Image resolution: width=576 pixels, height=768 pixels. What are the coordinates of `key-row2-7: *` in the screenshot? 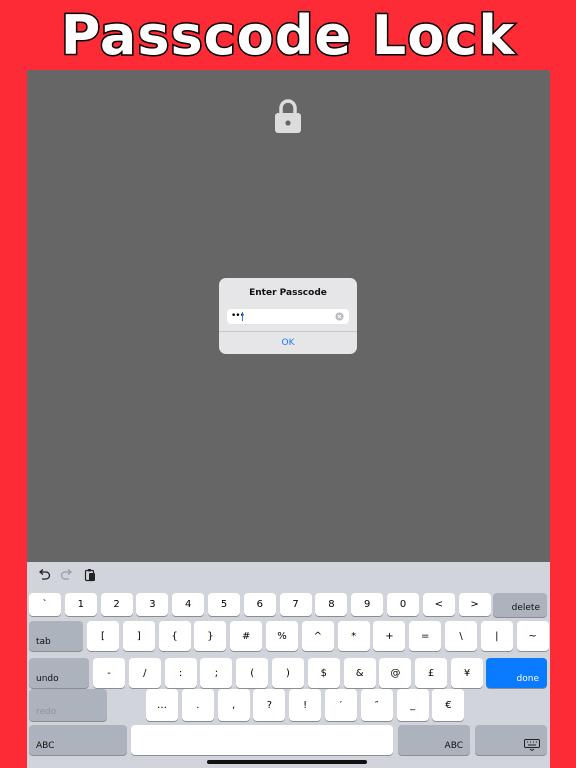 It's located at (353, 636).